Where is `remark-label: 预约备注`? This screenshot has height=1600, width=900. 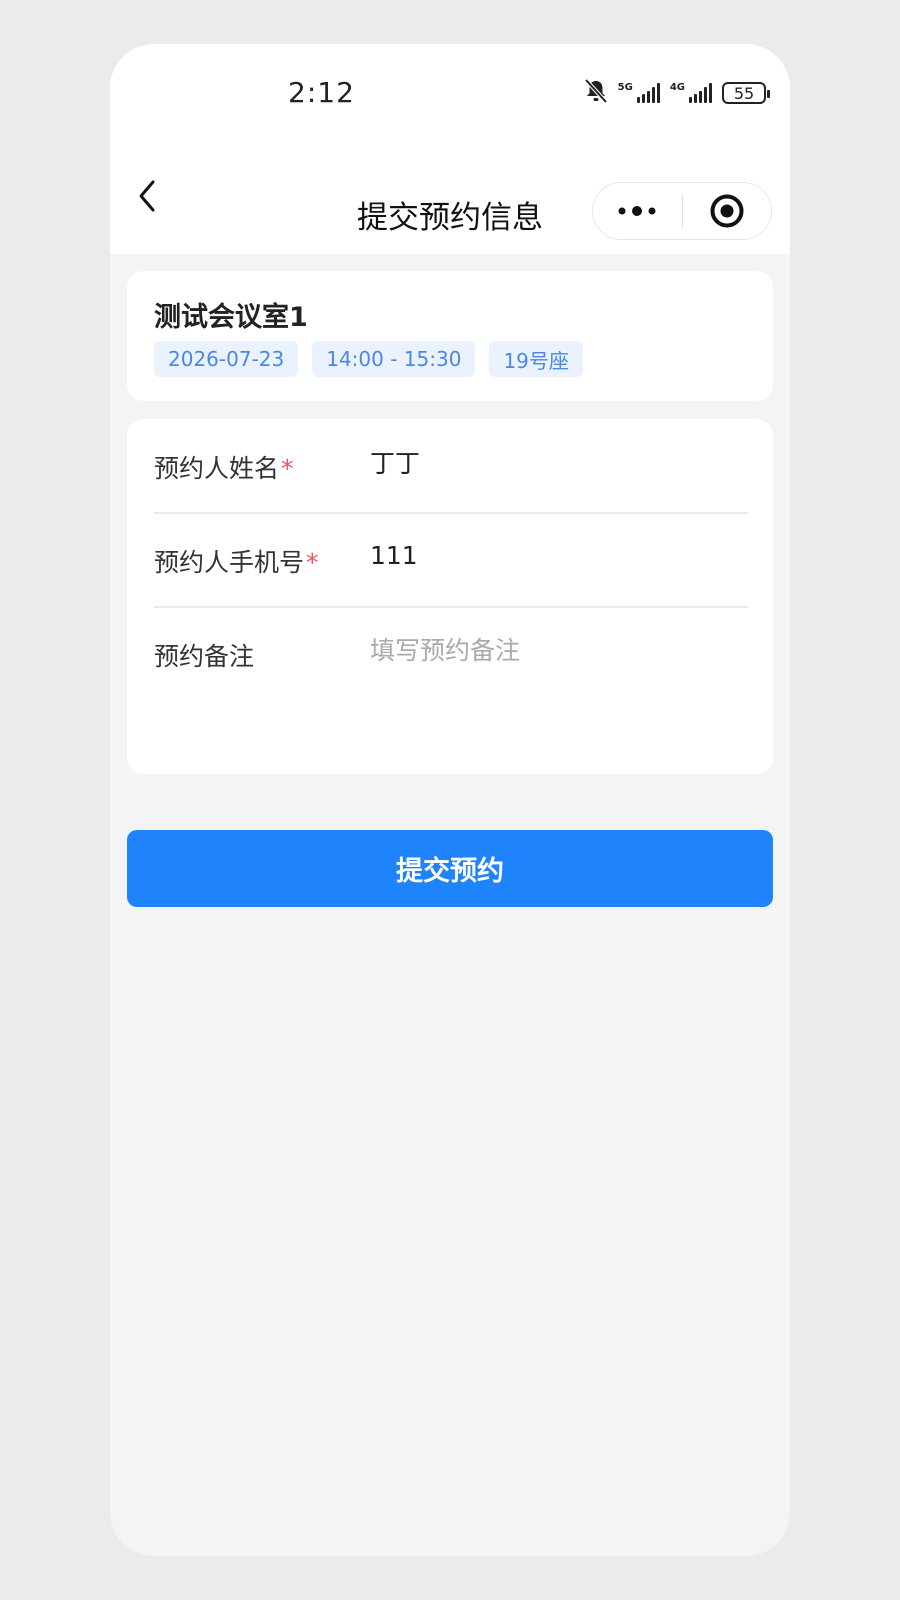 remark-label: 预约备注 is located at coordinates (204, 656).